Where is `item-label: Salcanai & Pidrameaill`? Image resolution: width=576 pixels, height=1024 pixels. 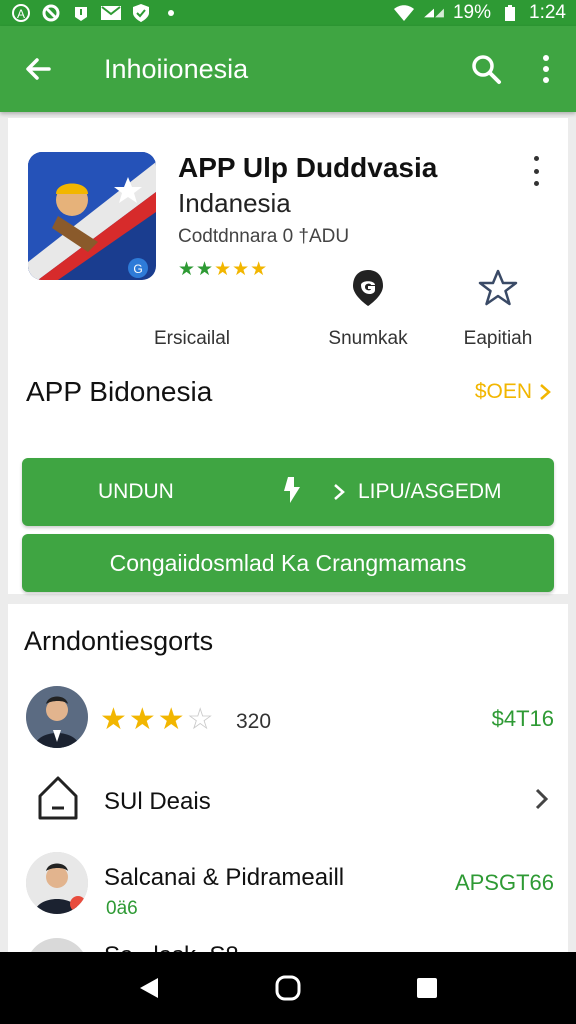 item-label: Salcanai & Pidrameaill is located at coordinates (224, 877).